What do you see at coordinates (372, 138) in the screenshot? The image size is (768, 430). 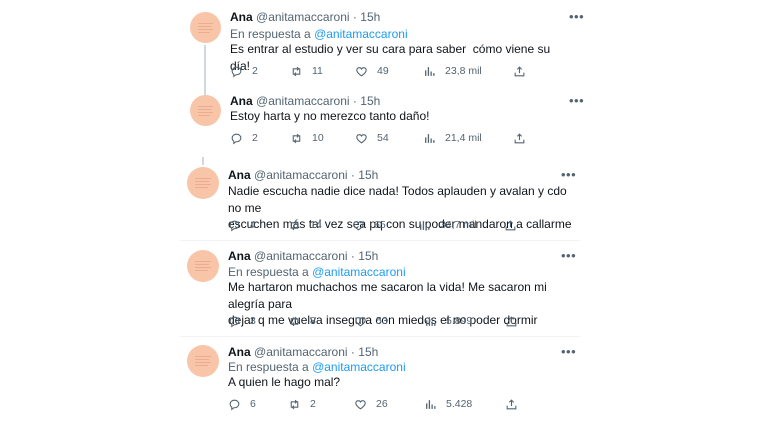 I see `like-button: 54` at bounding box center [372, 138].